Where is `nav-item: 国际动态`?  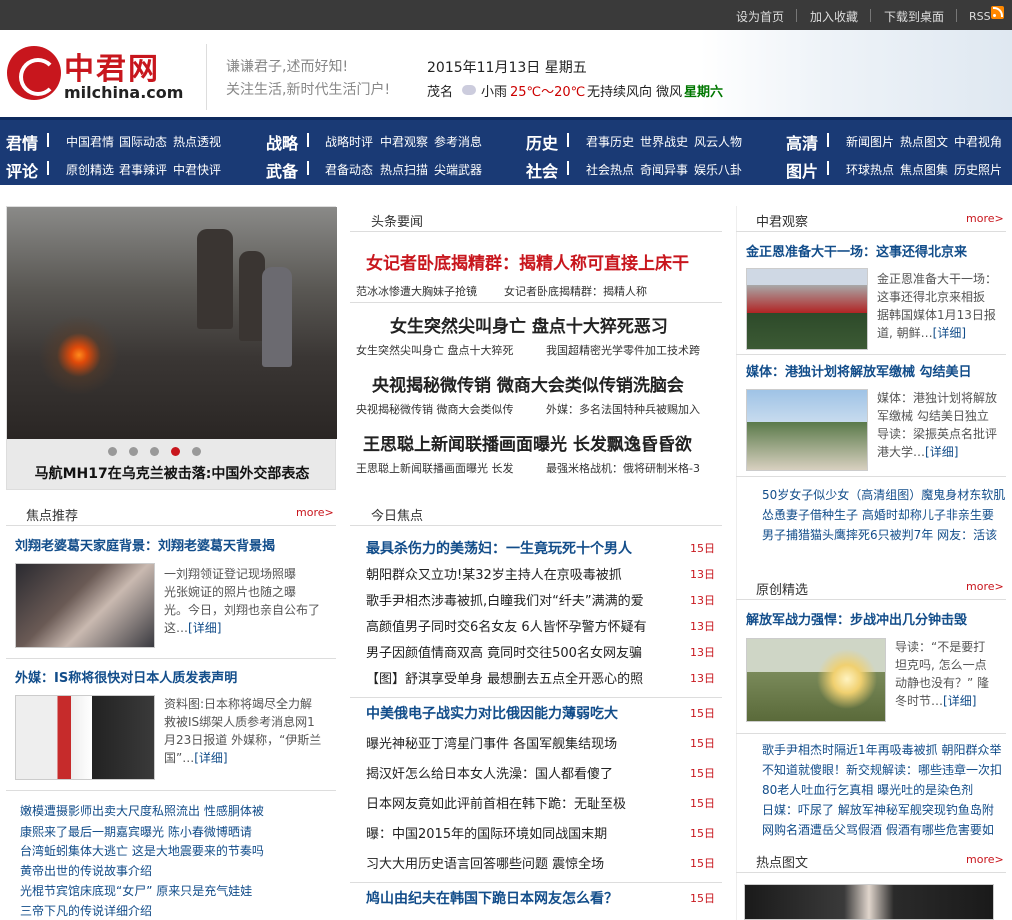
nav-item: 国际动态 is located at coordinates (143, 141).